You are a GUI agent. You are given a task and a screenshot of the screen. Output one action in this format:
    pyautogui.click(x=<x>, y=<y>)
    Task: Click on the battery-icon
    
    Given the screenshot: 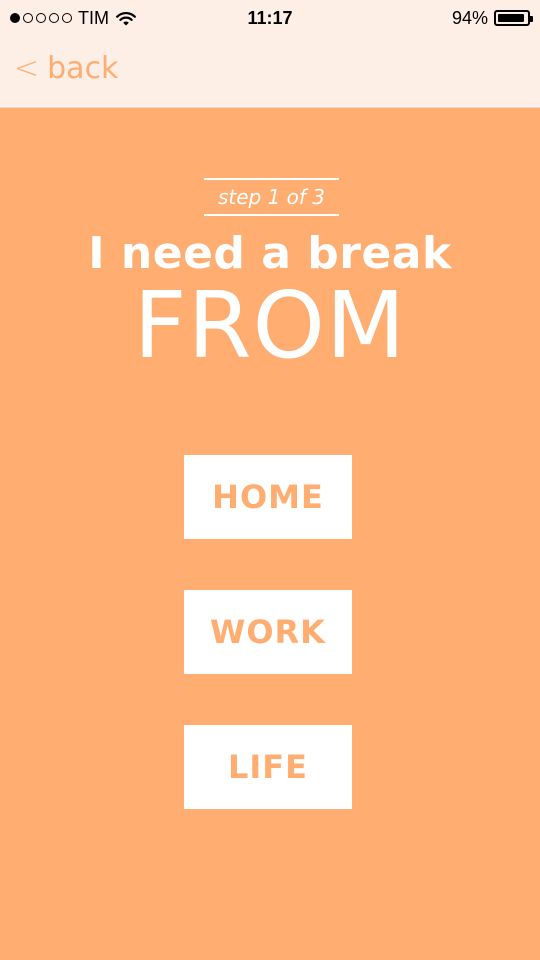 What is the action you would take?
    pyautogui.click(x=513, y=18)
    